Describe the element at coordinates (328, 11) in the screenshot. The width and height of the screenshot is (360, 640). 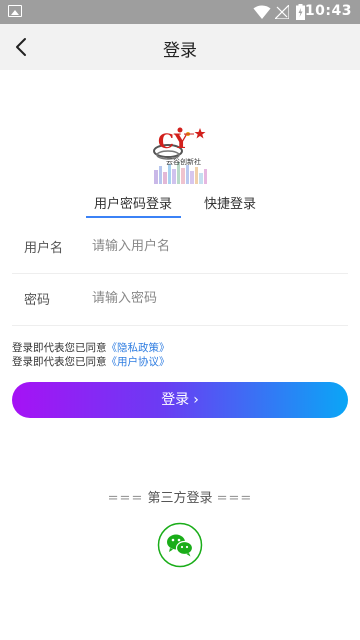
I see `status-time: 10:43` at that location.